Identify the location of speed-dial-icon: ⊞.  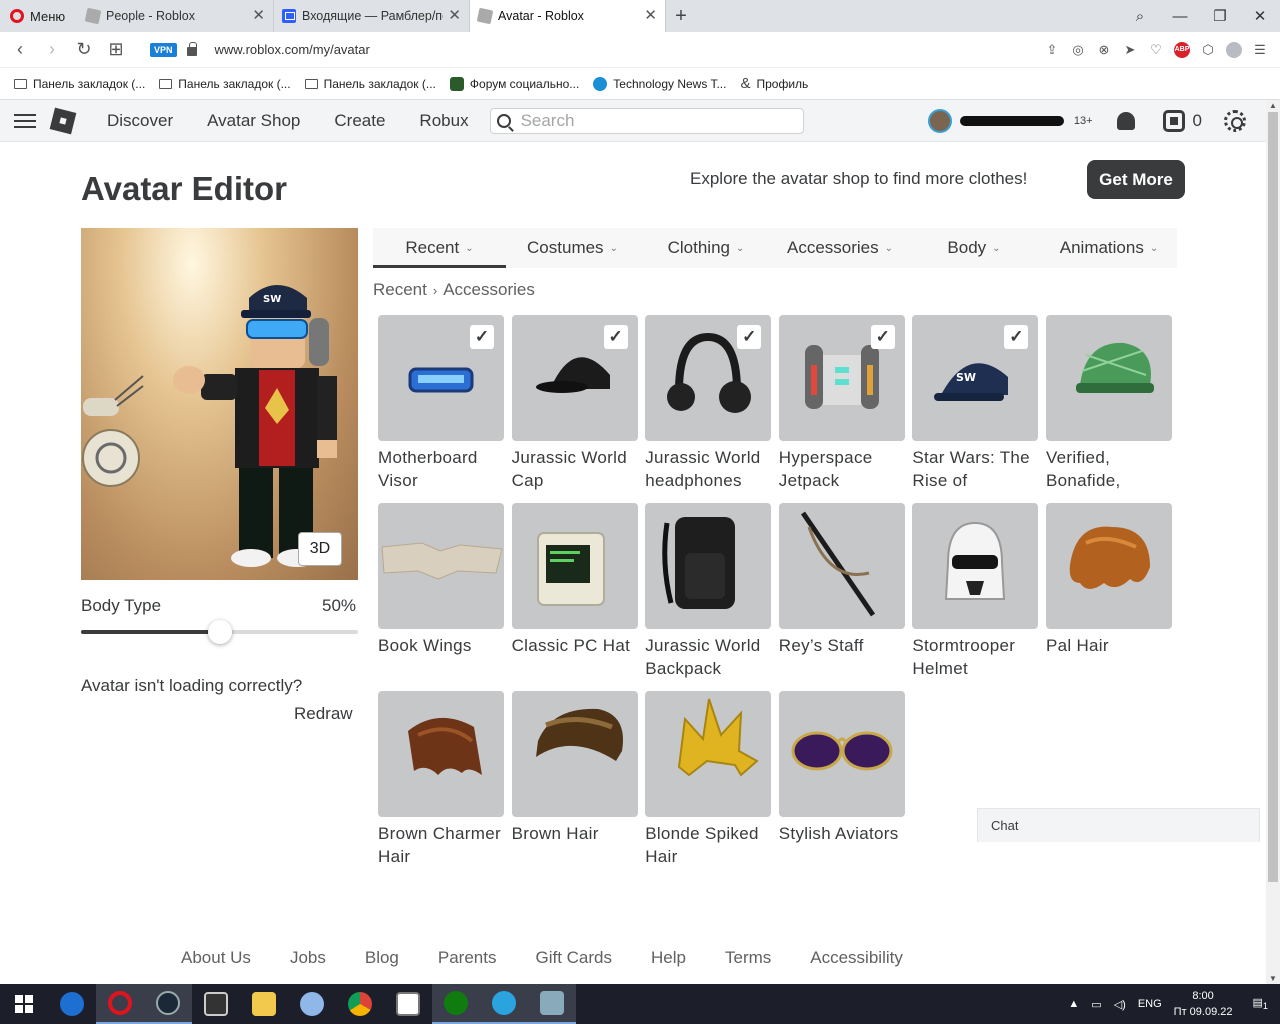
(116, 49).